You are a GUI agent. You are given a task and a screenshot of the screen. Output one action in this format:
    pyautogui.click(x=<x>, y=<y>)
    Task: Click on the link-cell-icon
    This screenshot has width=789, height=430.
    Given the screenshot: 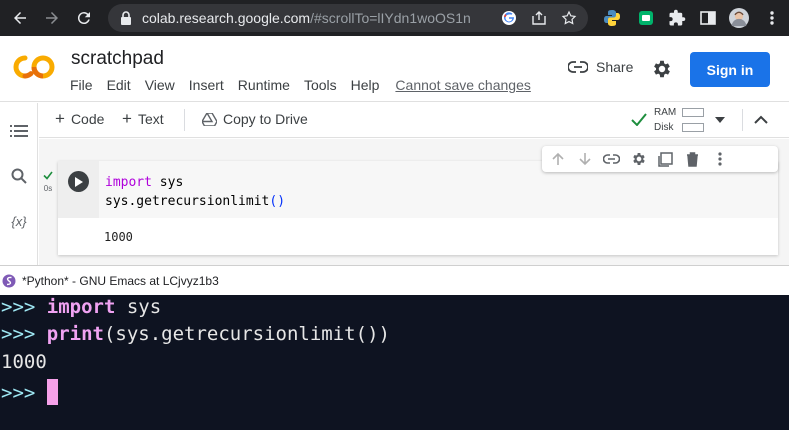 What is the action you would take?
    pyautogui.click(x=611, y=159)
    